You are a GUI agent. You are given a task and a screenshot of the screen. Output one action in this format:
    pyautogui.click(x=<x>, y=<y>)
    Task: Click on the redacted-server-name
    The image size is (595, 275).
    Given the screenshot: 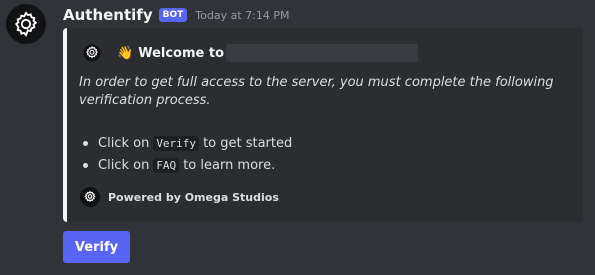 What is the action you would take?
    pyautogui.click(x=322, y=53)
    